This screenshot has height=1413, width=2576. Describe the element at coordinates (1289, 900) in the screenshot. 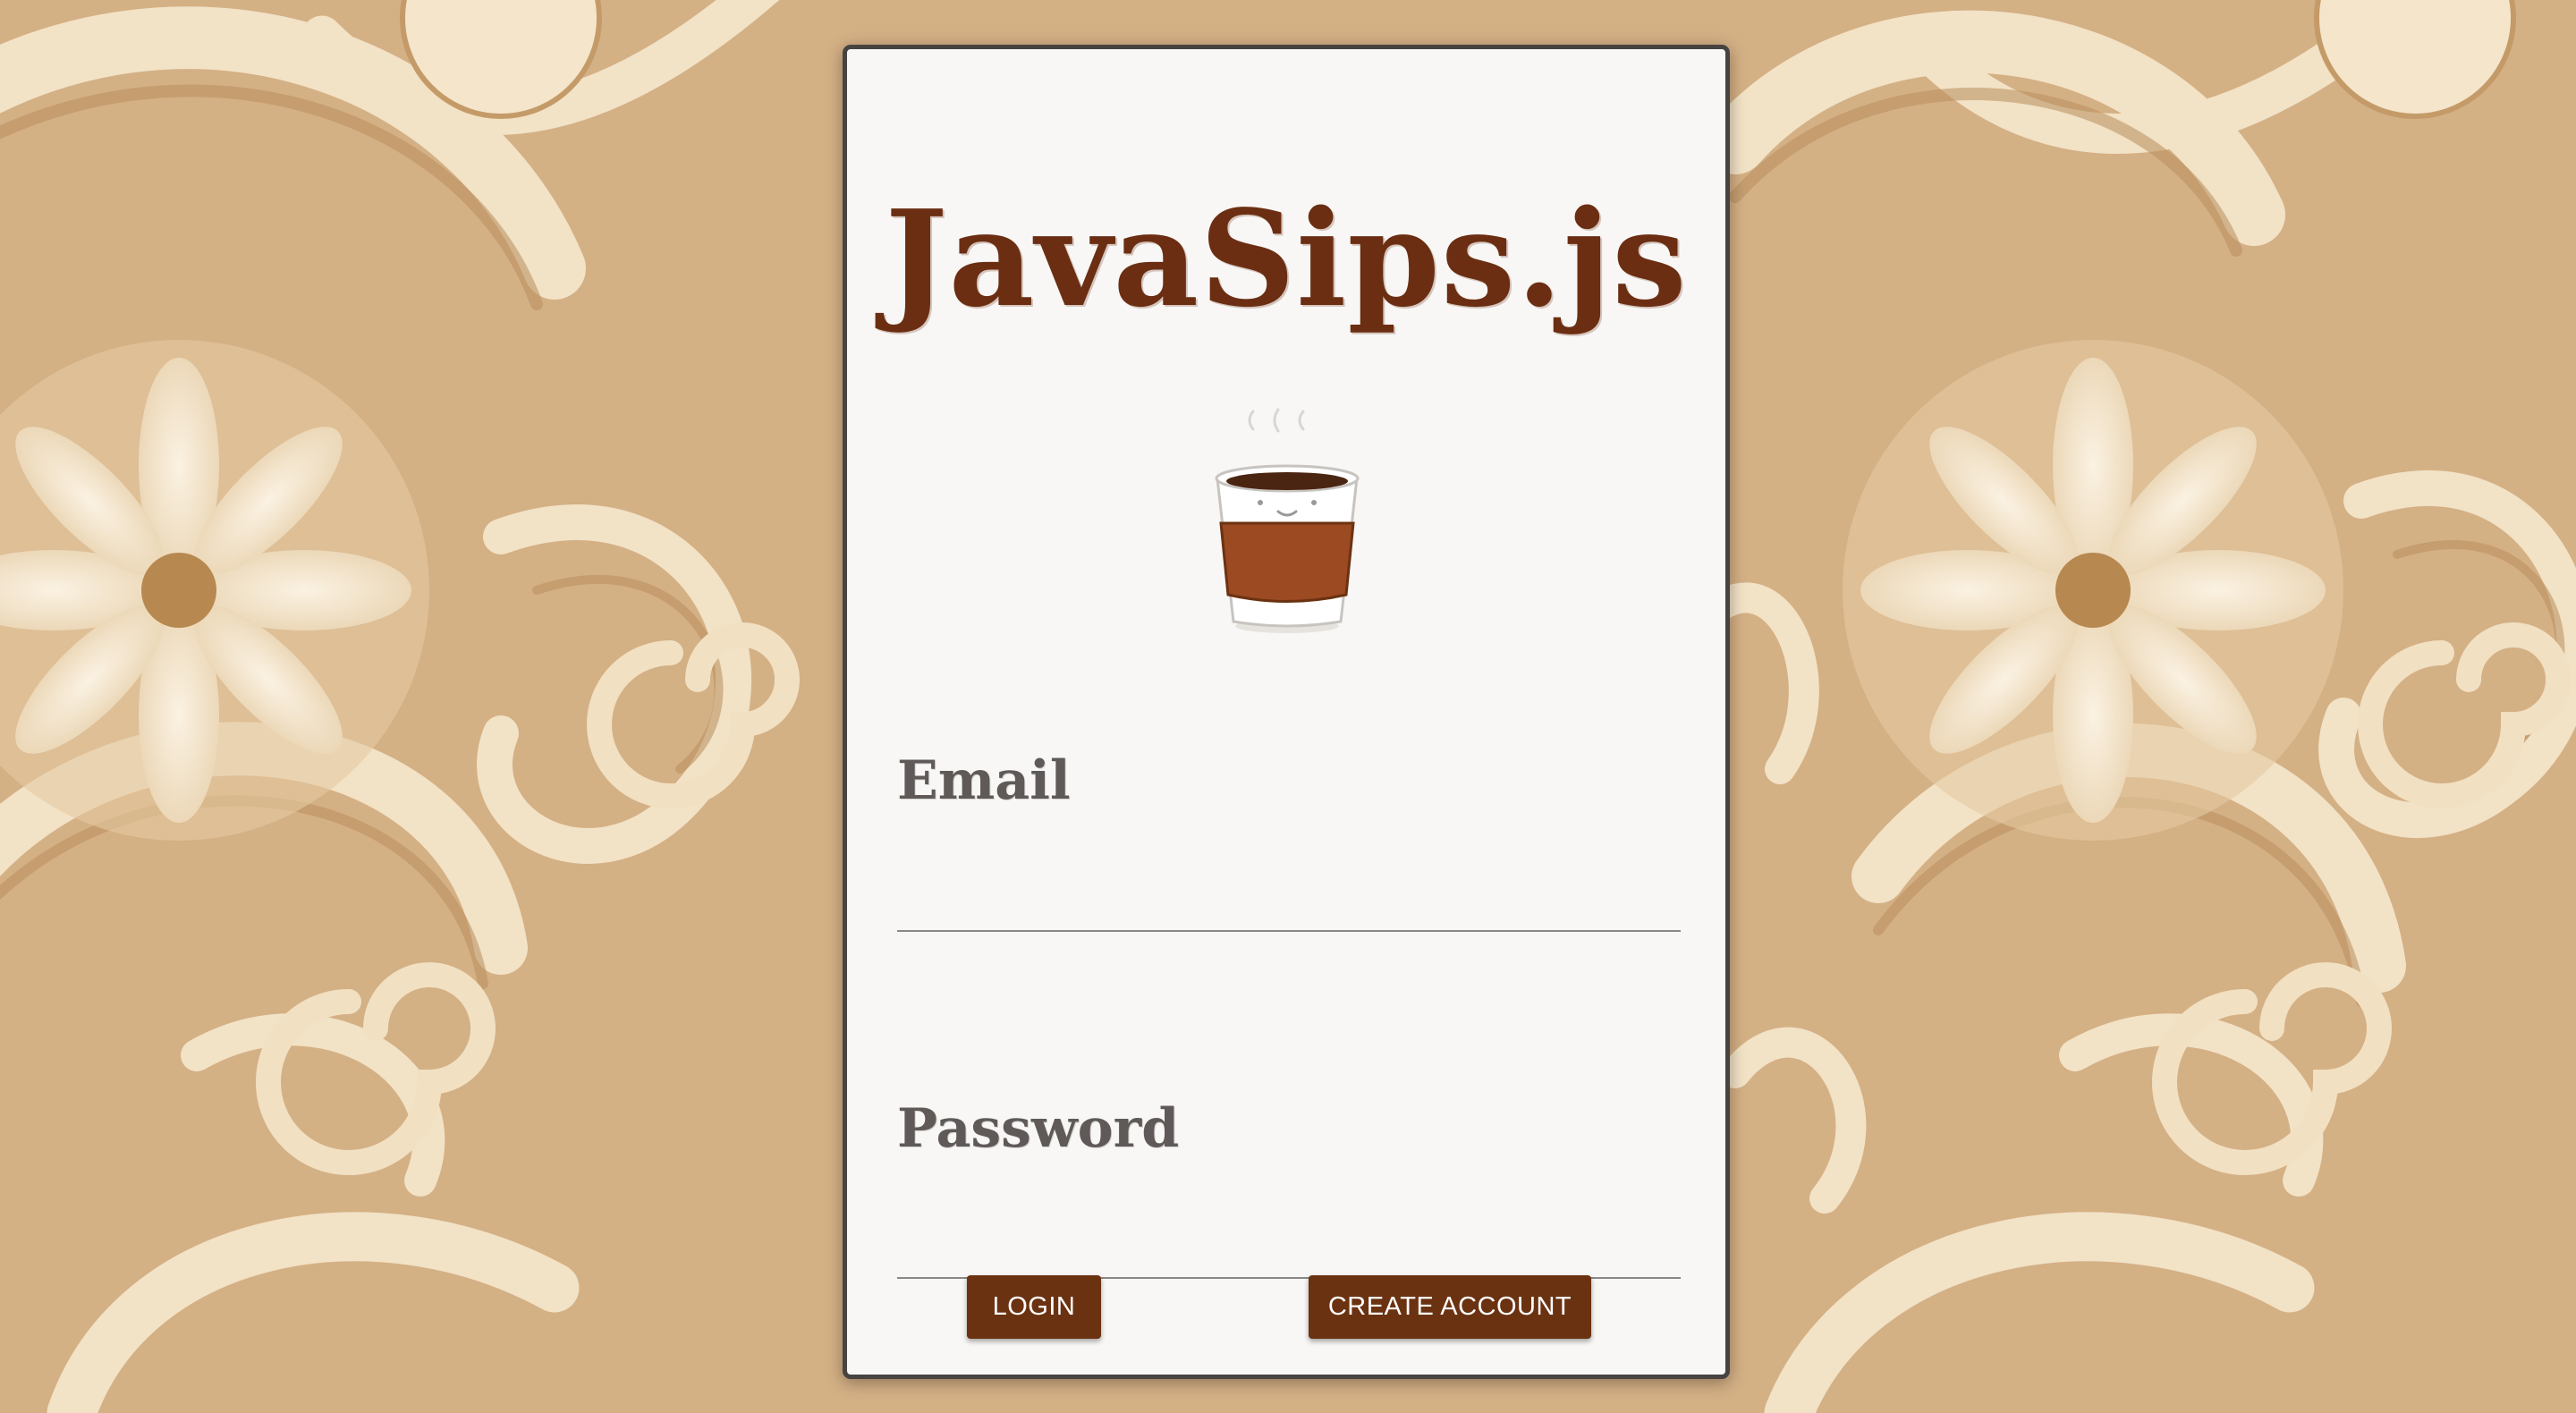

I see `email-field` at that location.